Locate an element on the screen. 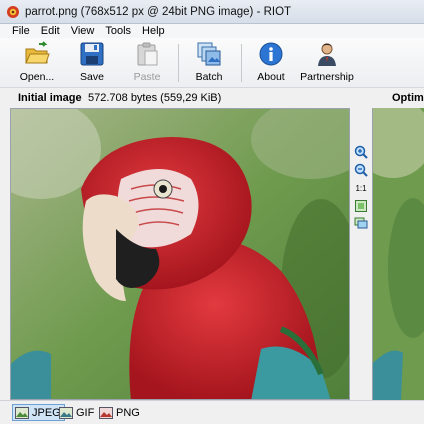  paste-label: Paste is located at coordinates (147, 77).